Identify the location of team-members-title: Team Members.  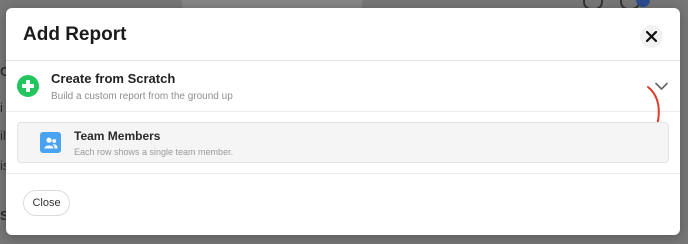
(117, 136).